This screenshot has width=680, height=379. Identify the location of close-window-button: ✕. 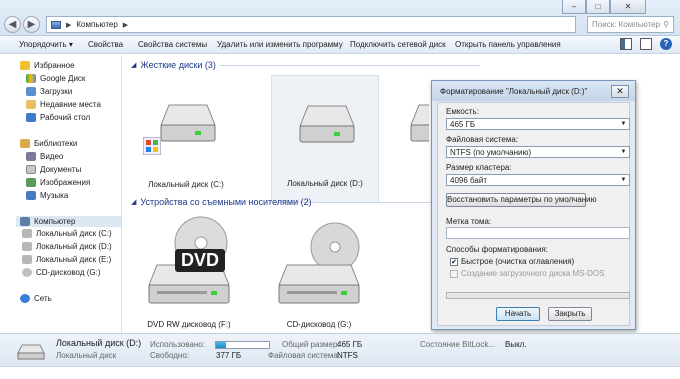
(628, 7).